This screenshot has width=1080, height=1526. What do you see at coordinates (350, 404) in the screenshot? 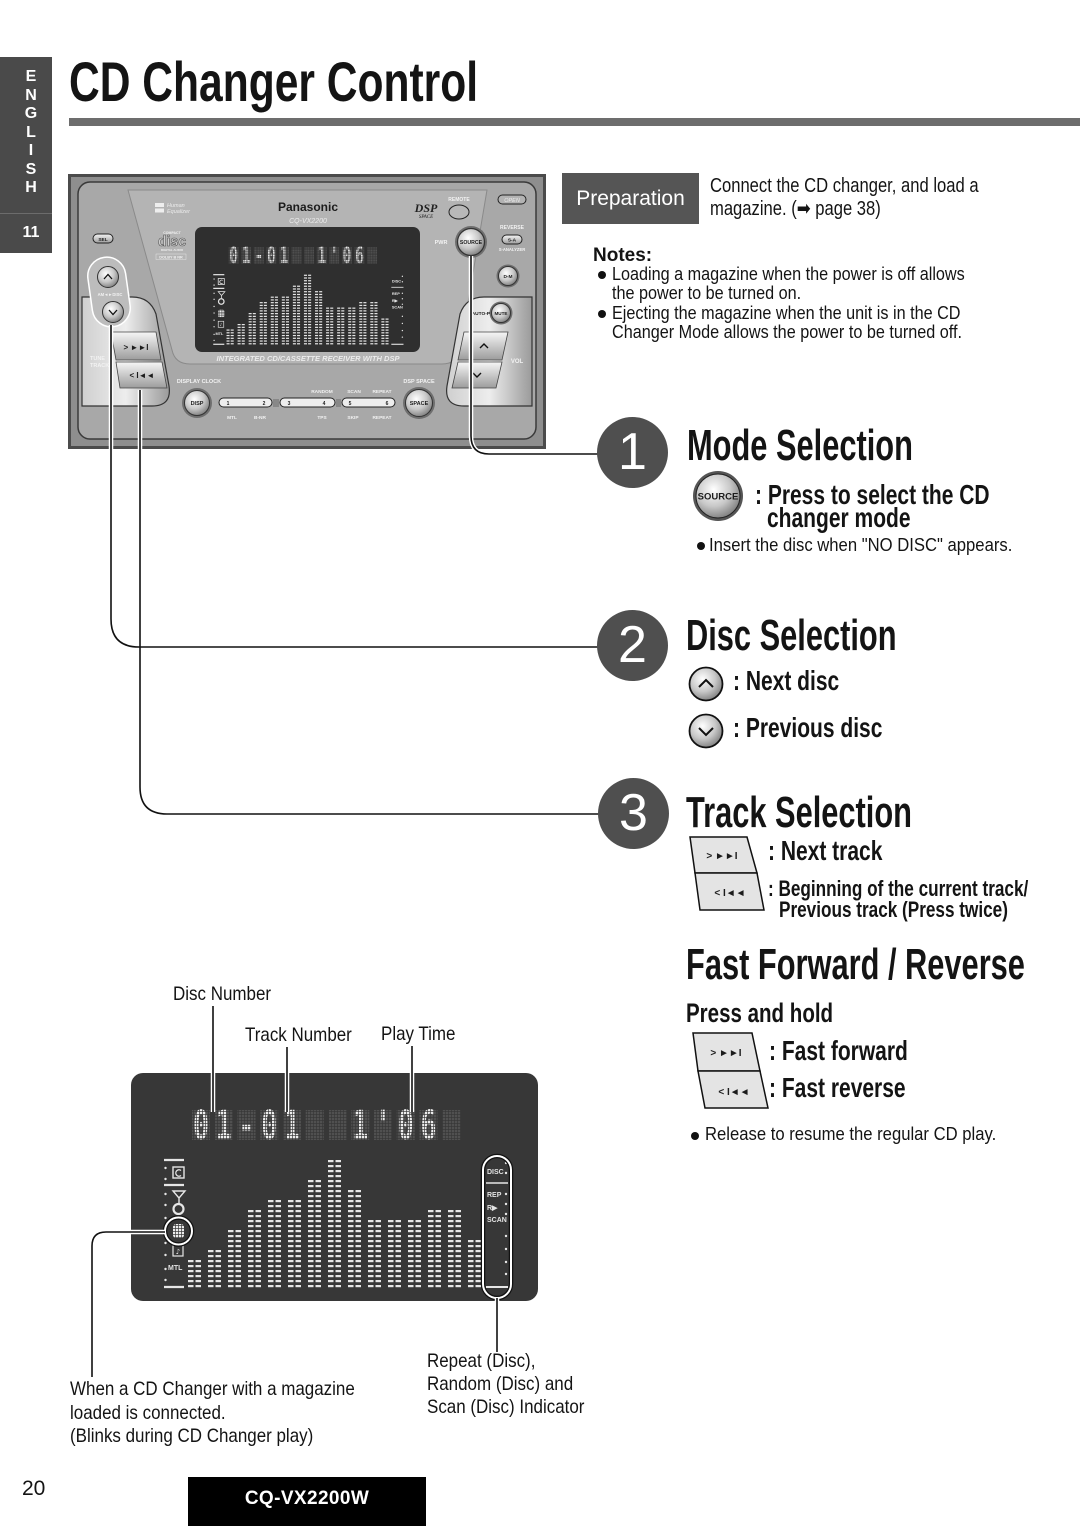
I see `preset-number: 5` at bounding box center [350, 404].